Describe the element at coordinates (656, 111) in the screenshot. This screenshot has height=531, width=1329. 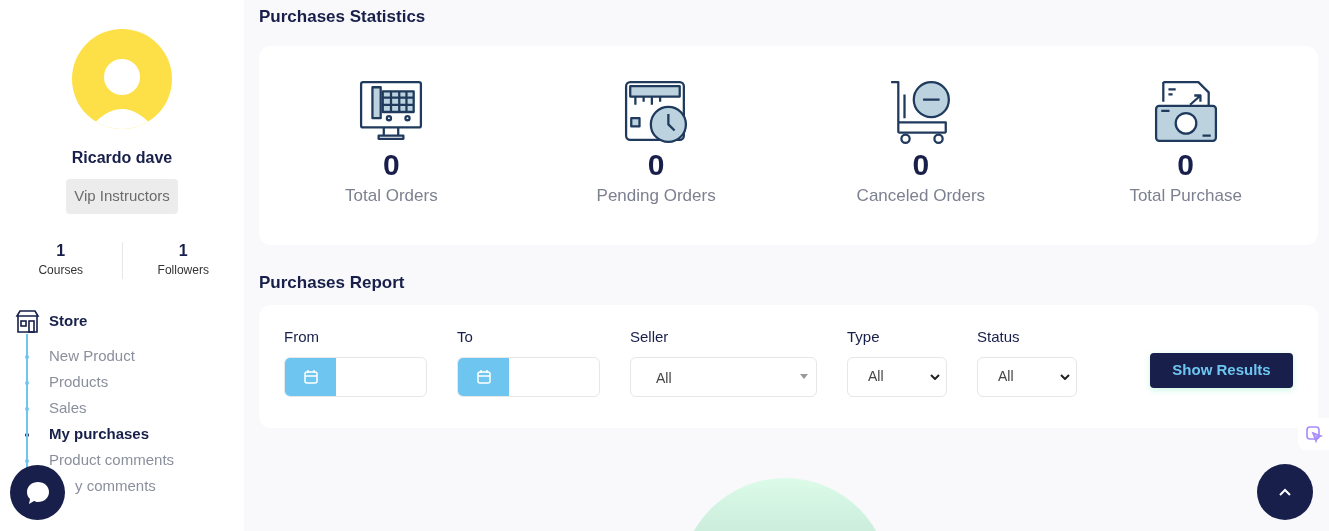
I see `storefront-clock-icon` at that location.